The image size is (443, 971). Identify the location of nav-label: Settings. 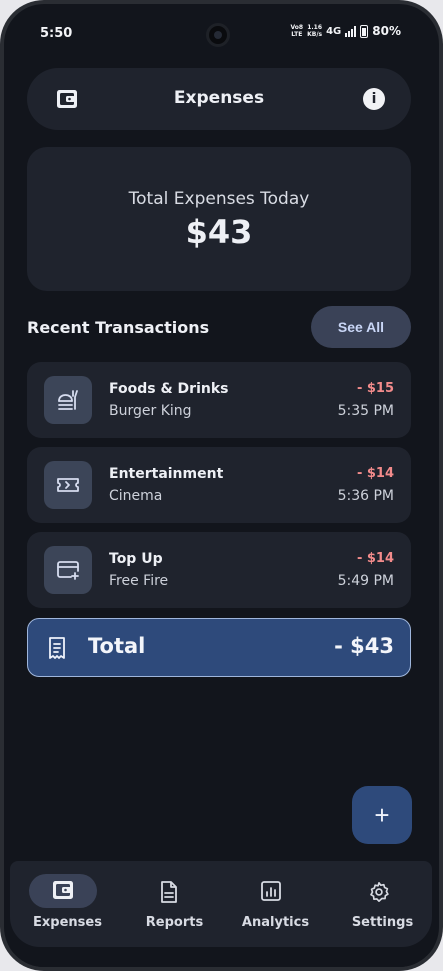
(382, 922).